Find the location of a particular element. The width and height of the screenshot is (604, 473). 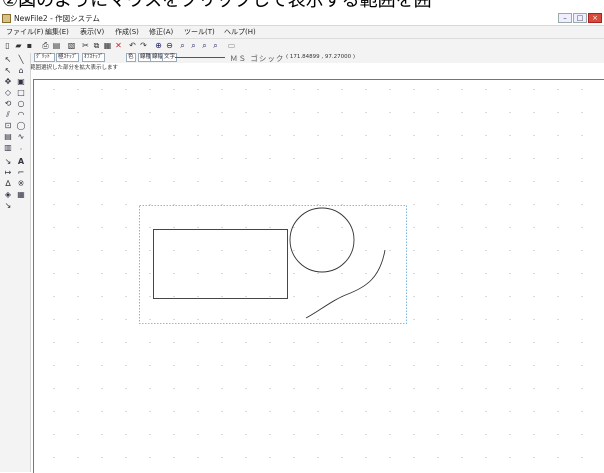

drawing-layer is located at coordinates (273, 264).